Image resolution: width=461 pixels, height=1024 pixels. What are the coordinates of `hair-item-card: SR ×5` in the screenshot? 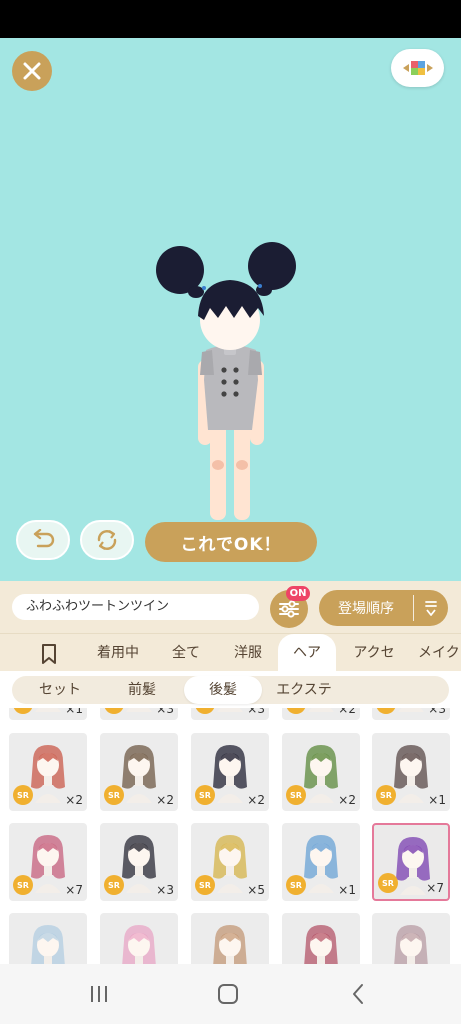 It's located at (230, 862).